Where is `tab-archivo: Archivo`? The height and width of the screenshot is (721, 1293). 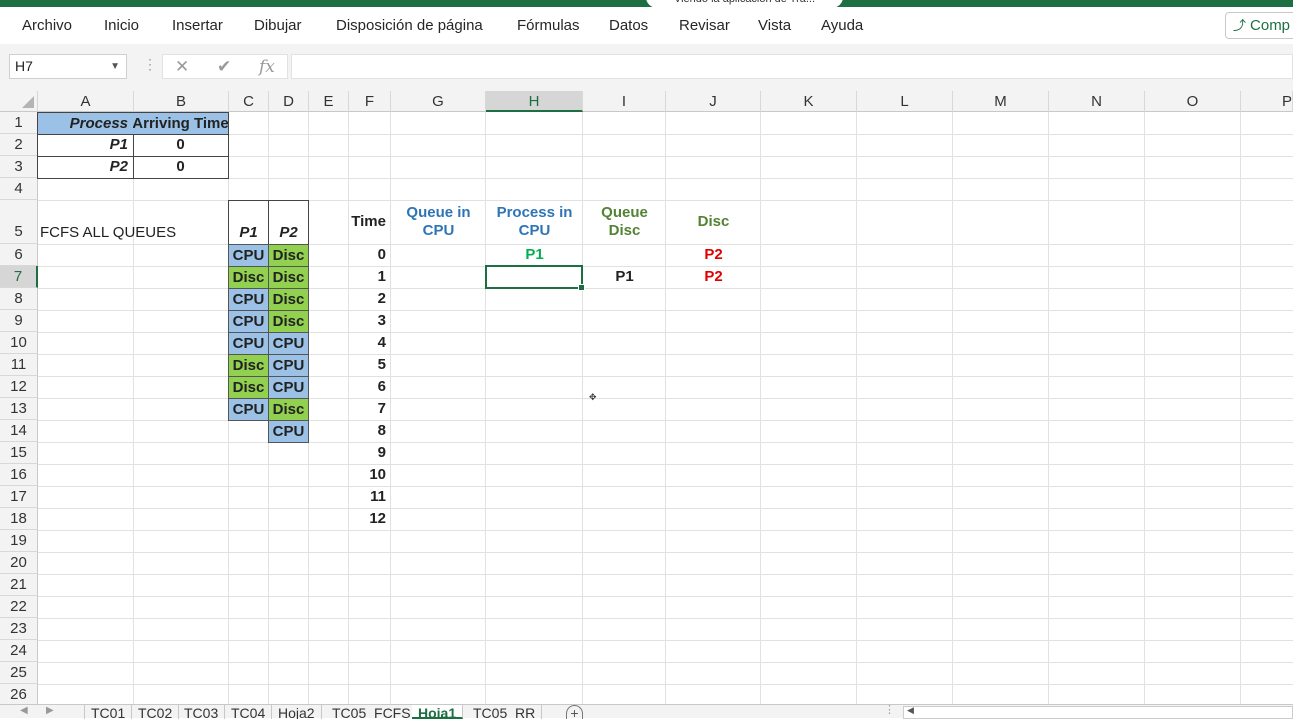 tab-archivo: Archivo is located at coordinates (47, 25).